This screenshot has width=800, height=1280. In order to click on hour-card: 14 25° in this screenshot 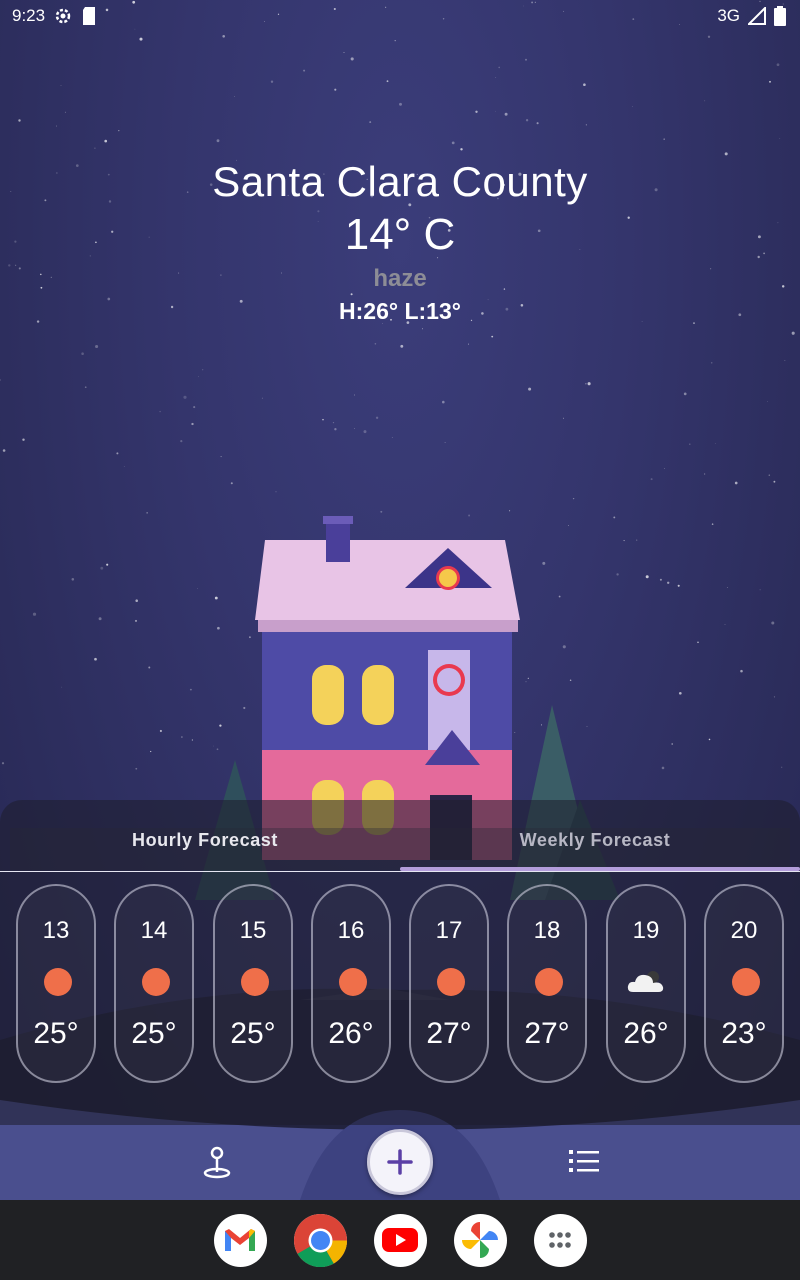, I will do `click(154, 983)`.